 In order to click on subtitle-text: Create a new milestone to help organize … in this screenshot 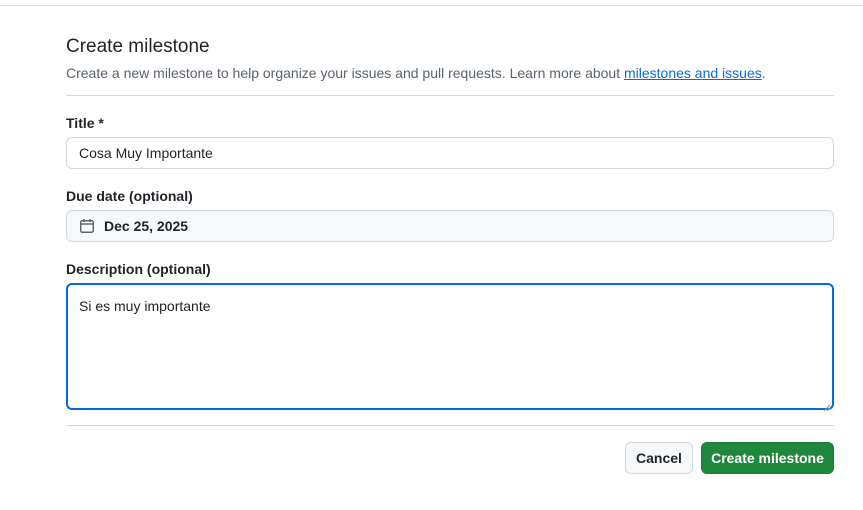, I will do `click(345, 73)`.